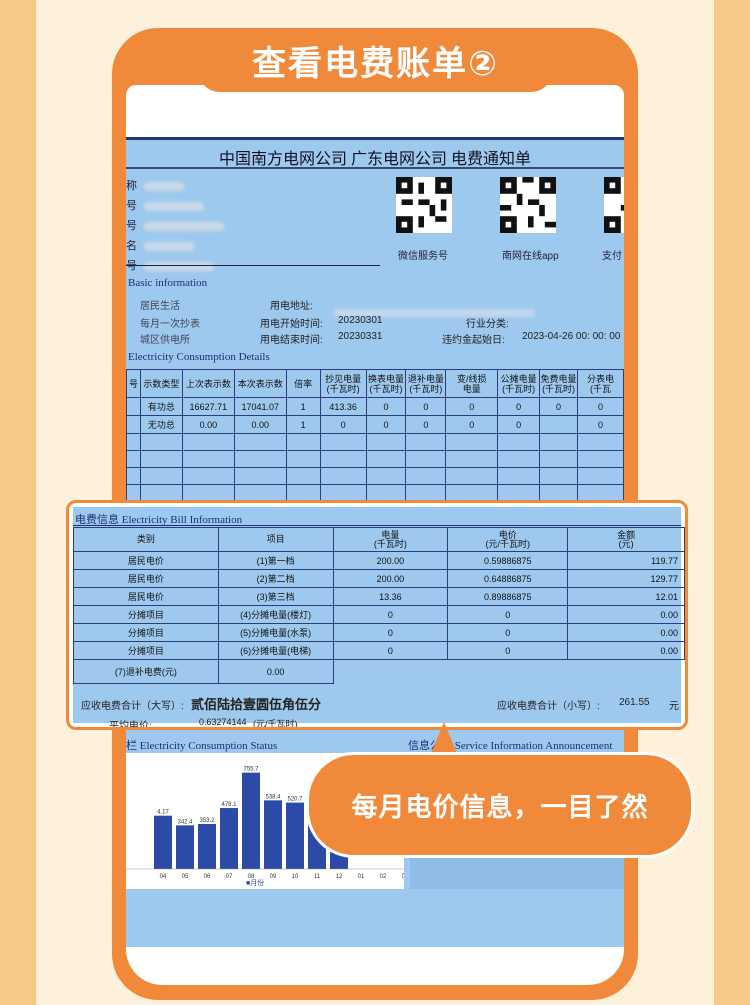  Describe the element at coordinates (386, 383) in the screenshot. I see `col-header: 换表电量 (千瓦时)` at that location.